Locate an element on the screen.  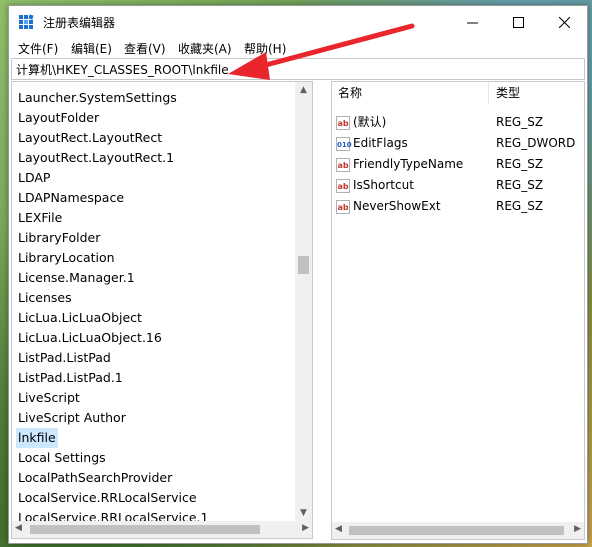
value-name: FriendlyTypeName is located at coordinates (408, 164).